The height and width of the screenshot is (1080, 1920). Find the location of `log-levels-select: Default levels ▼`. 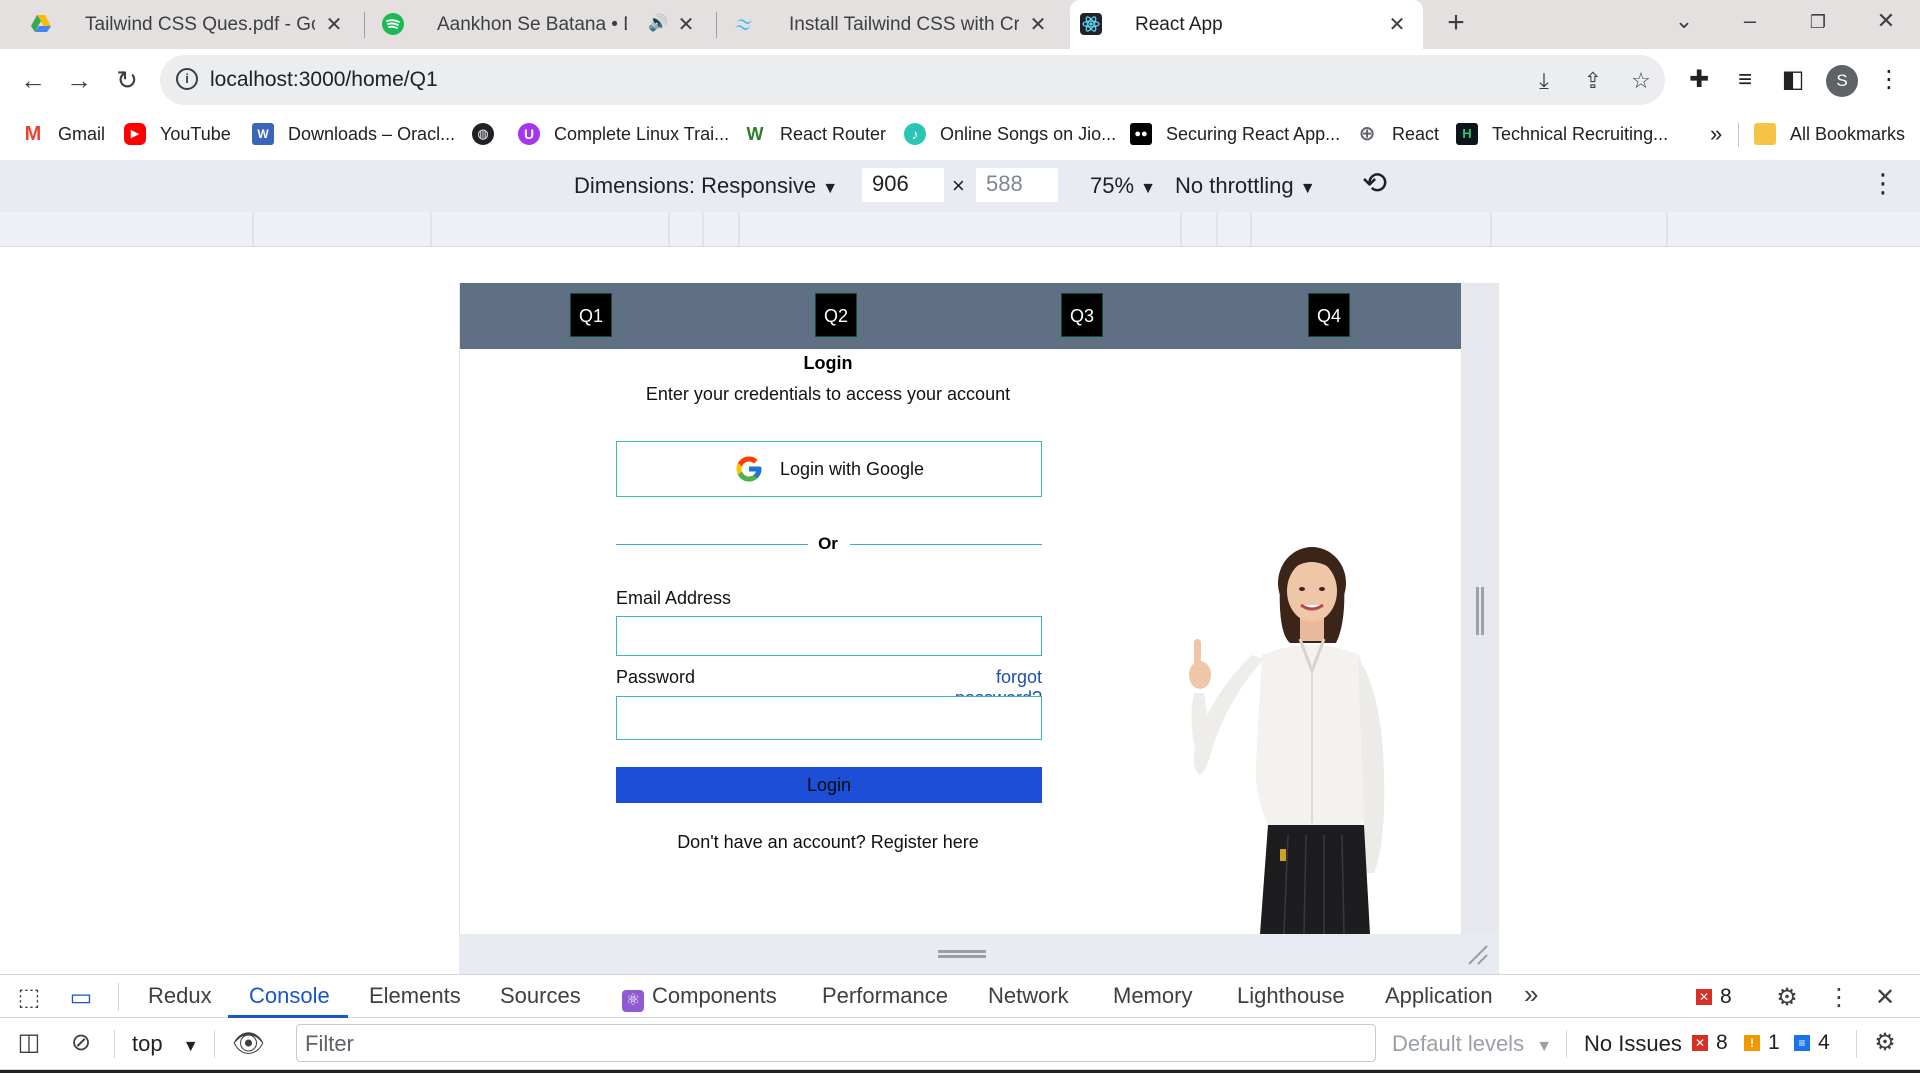

log-levels-select: Default levels ▼ is located at coordinates (1472, 1044).